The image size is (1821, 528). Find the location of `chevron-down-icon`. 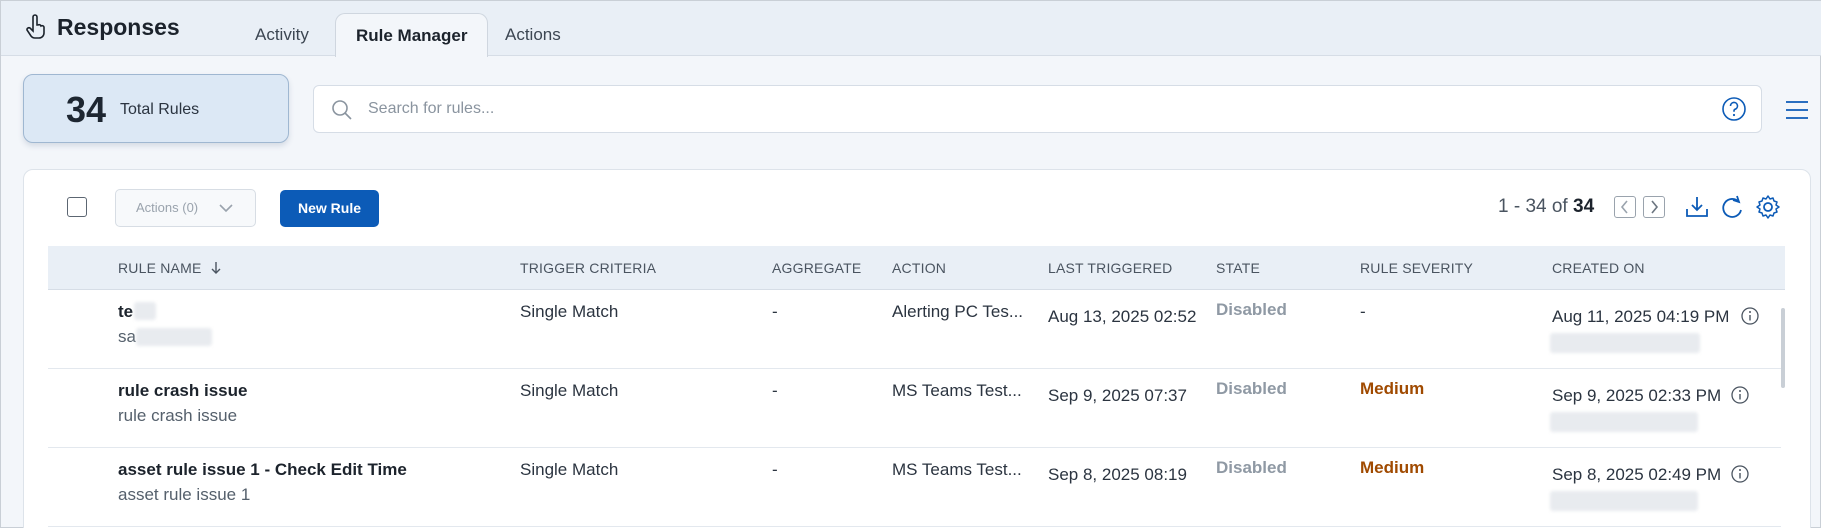

chevron-down-icon is located at coordinates (226, 208).